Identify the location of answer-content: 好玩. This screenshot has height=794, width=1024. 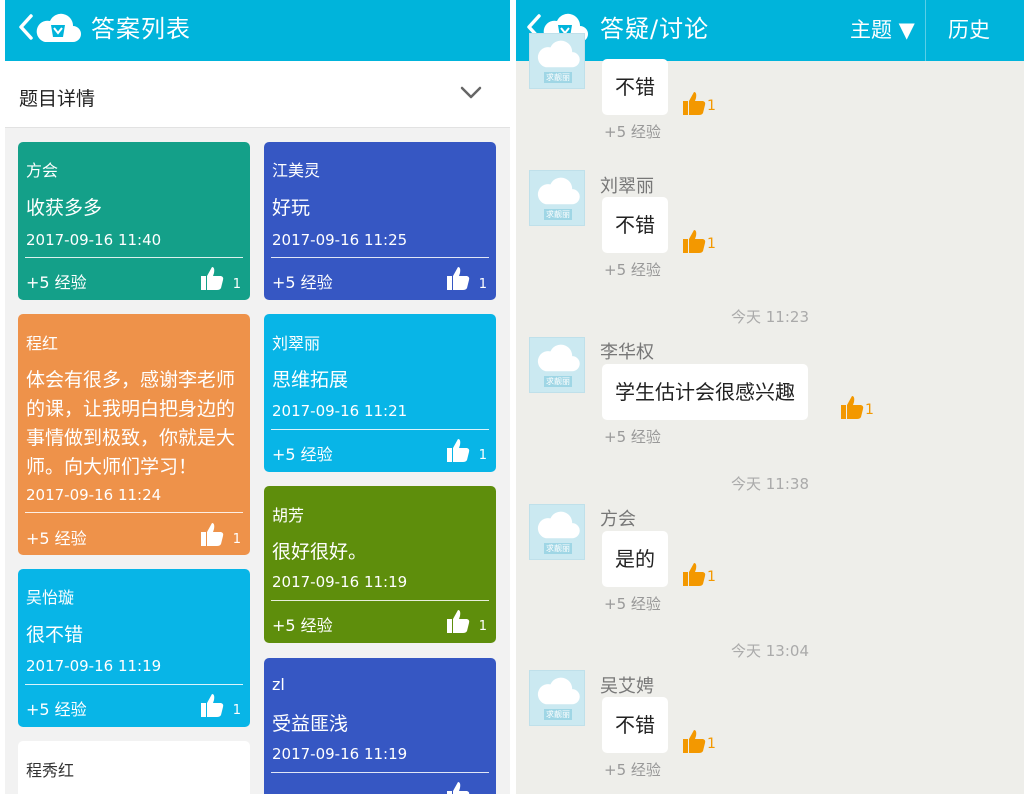
(291, 208).